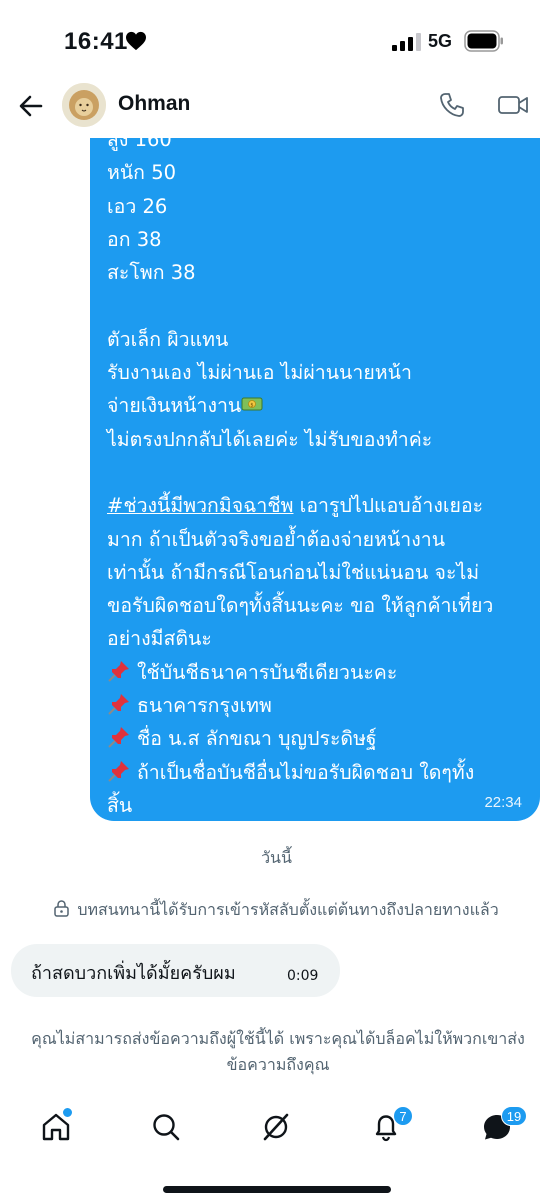 The image size is (553, 1200). What do you see at coordinates (513, 105) in the screenshot?
I see `video-call-icon` at bounding box center [513, 105].